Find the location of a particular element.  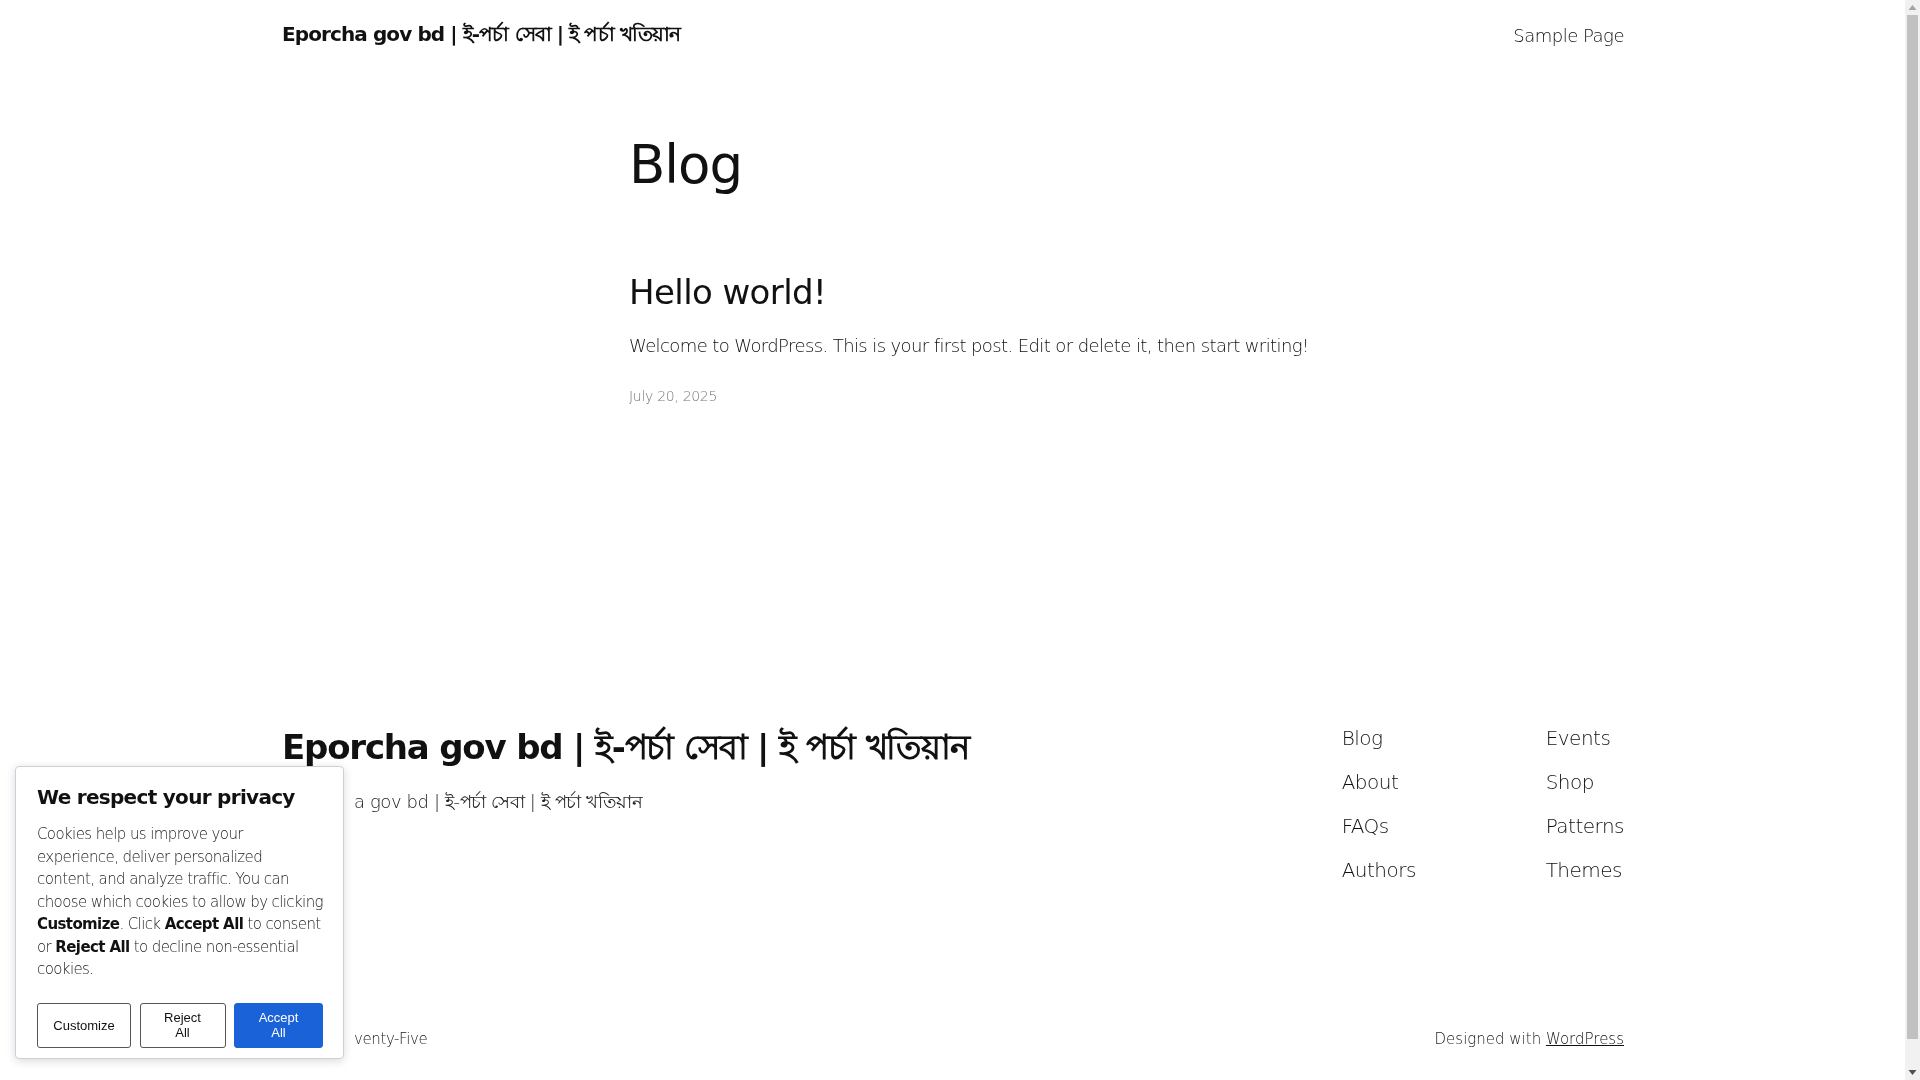

theme-credit: venty-Five is located at coordinates (391, 1039).